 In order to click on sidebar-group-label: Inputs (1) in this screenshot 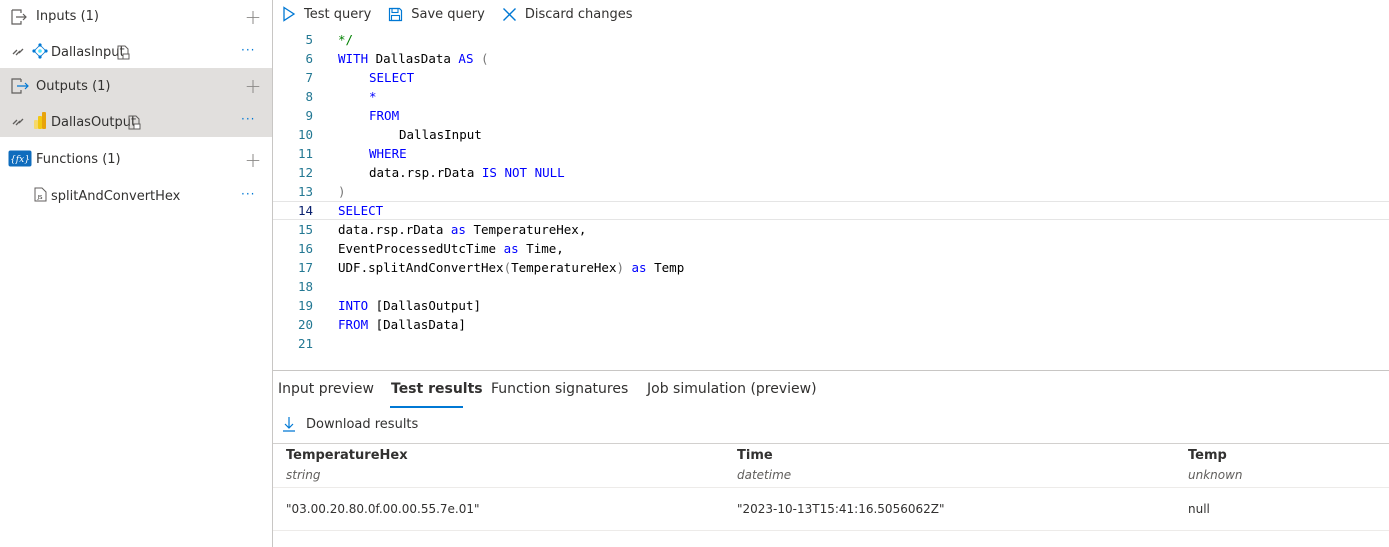, I will do `click(67, 16)`.